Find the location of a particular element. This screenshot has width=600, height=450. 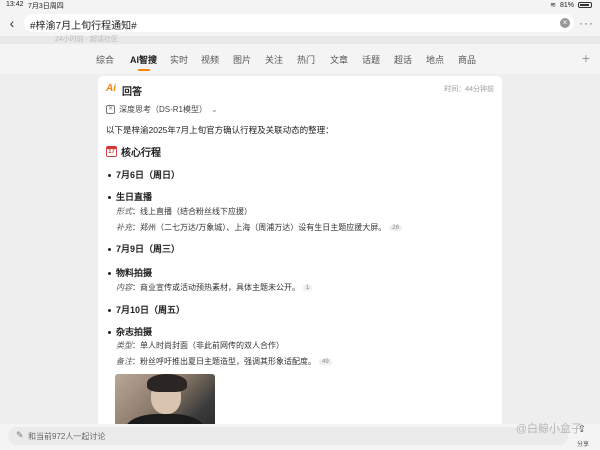

pen-icon: ✎ is located at coordinates (20, 435).